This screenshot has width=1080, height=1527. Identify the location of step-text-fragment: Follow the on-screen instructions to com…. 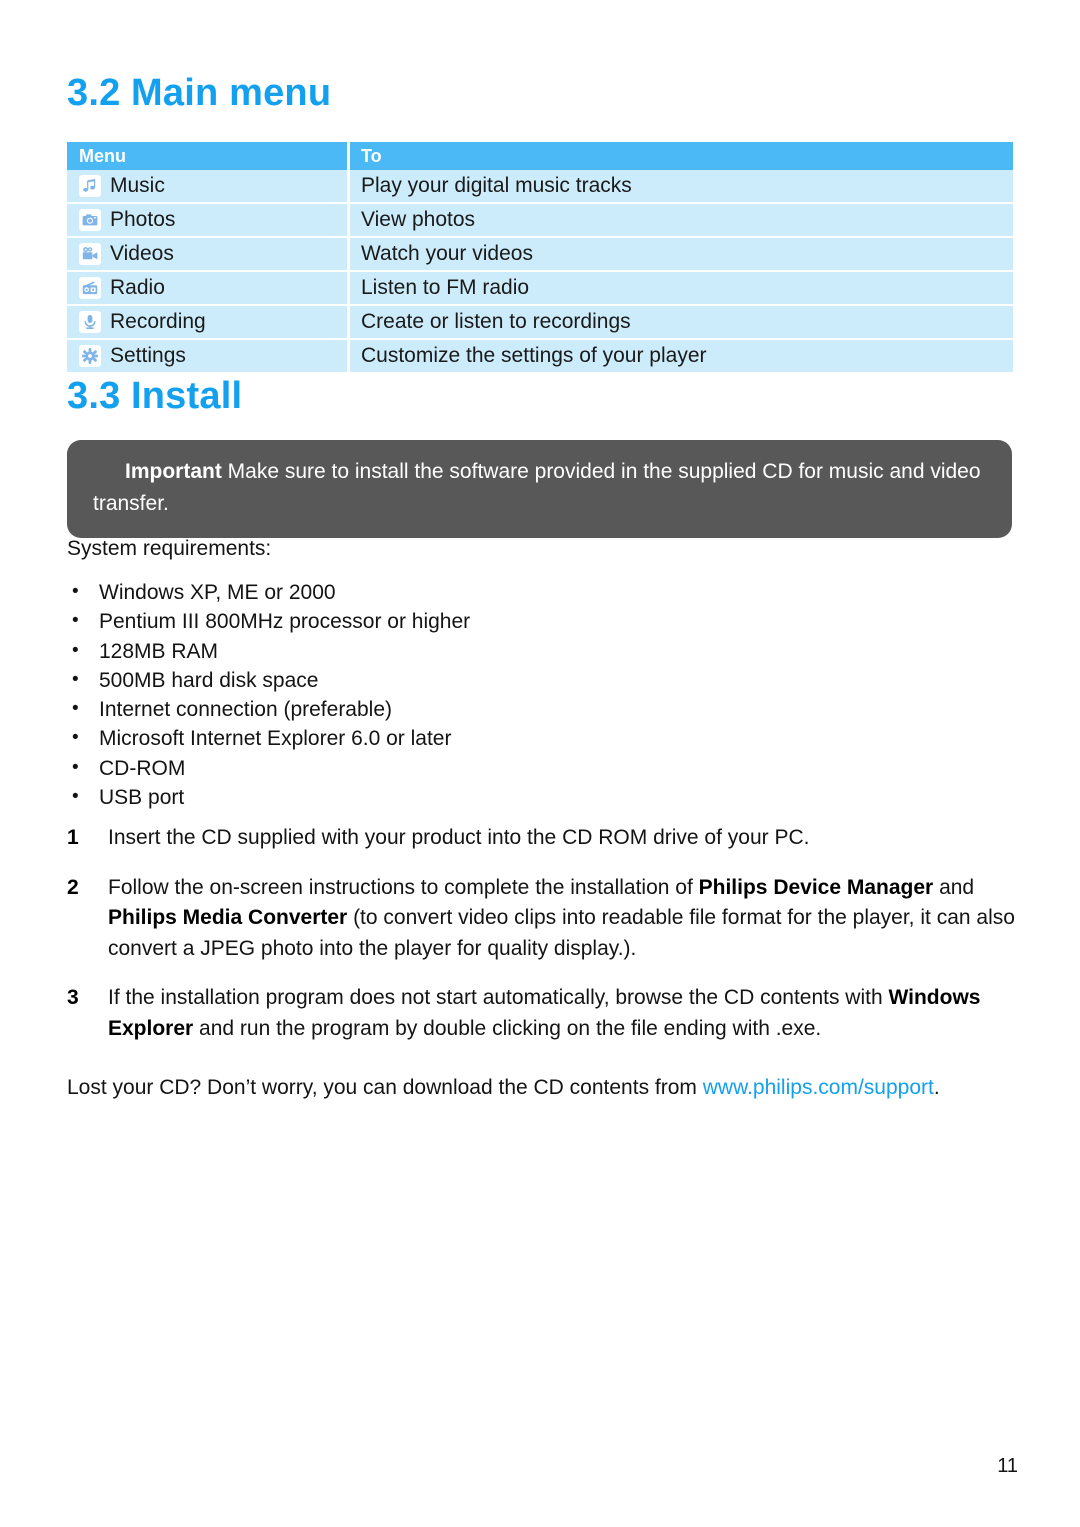
(403, 887).